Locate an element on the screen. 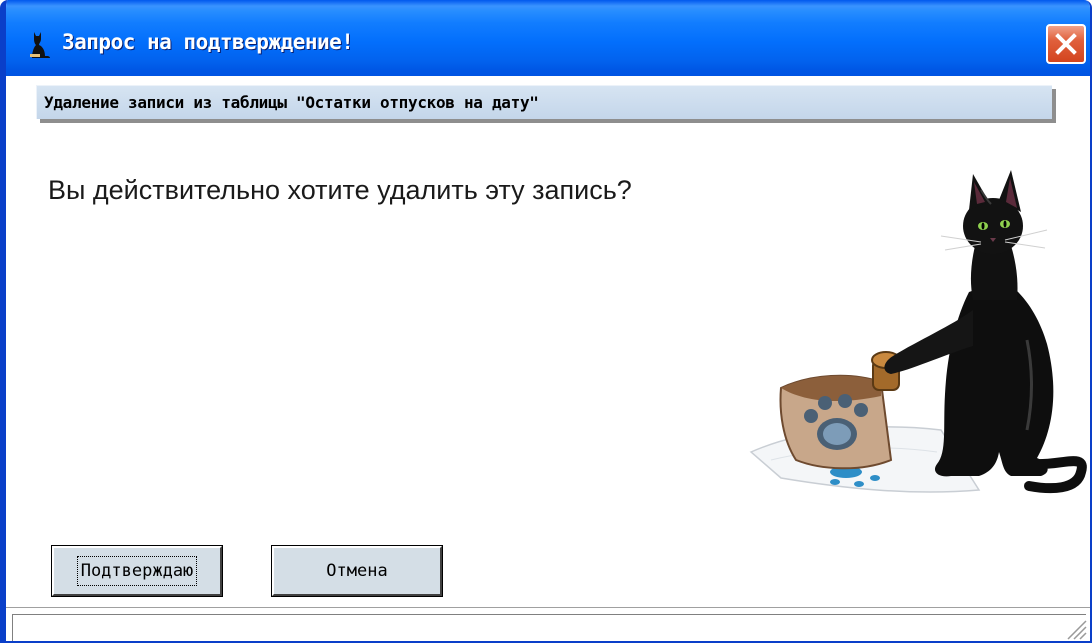 The width and height of the screenshot is (1092, 643). confirm-button-label: Подтверждаю is located at coordinates (137, 571).